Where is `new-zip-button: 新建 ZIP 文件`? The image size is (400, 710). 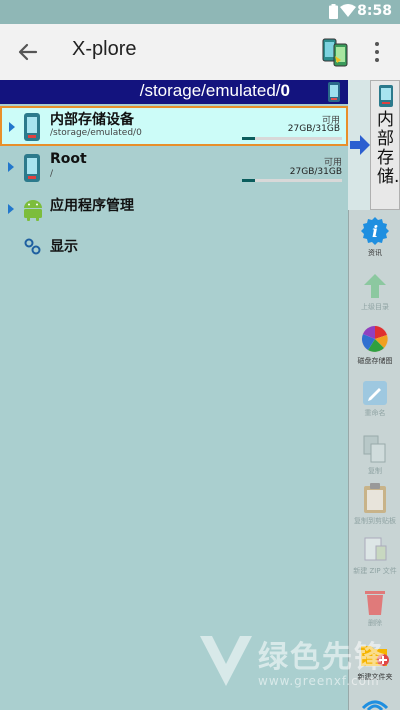
new-zip-button: 新建 ZIP 文件 is located at coordinates (374, 556).